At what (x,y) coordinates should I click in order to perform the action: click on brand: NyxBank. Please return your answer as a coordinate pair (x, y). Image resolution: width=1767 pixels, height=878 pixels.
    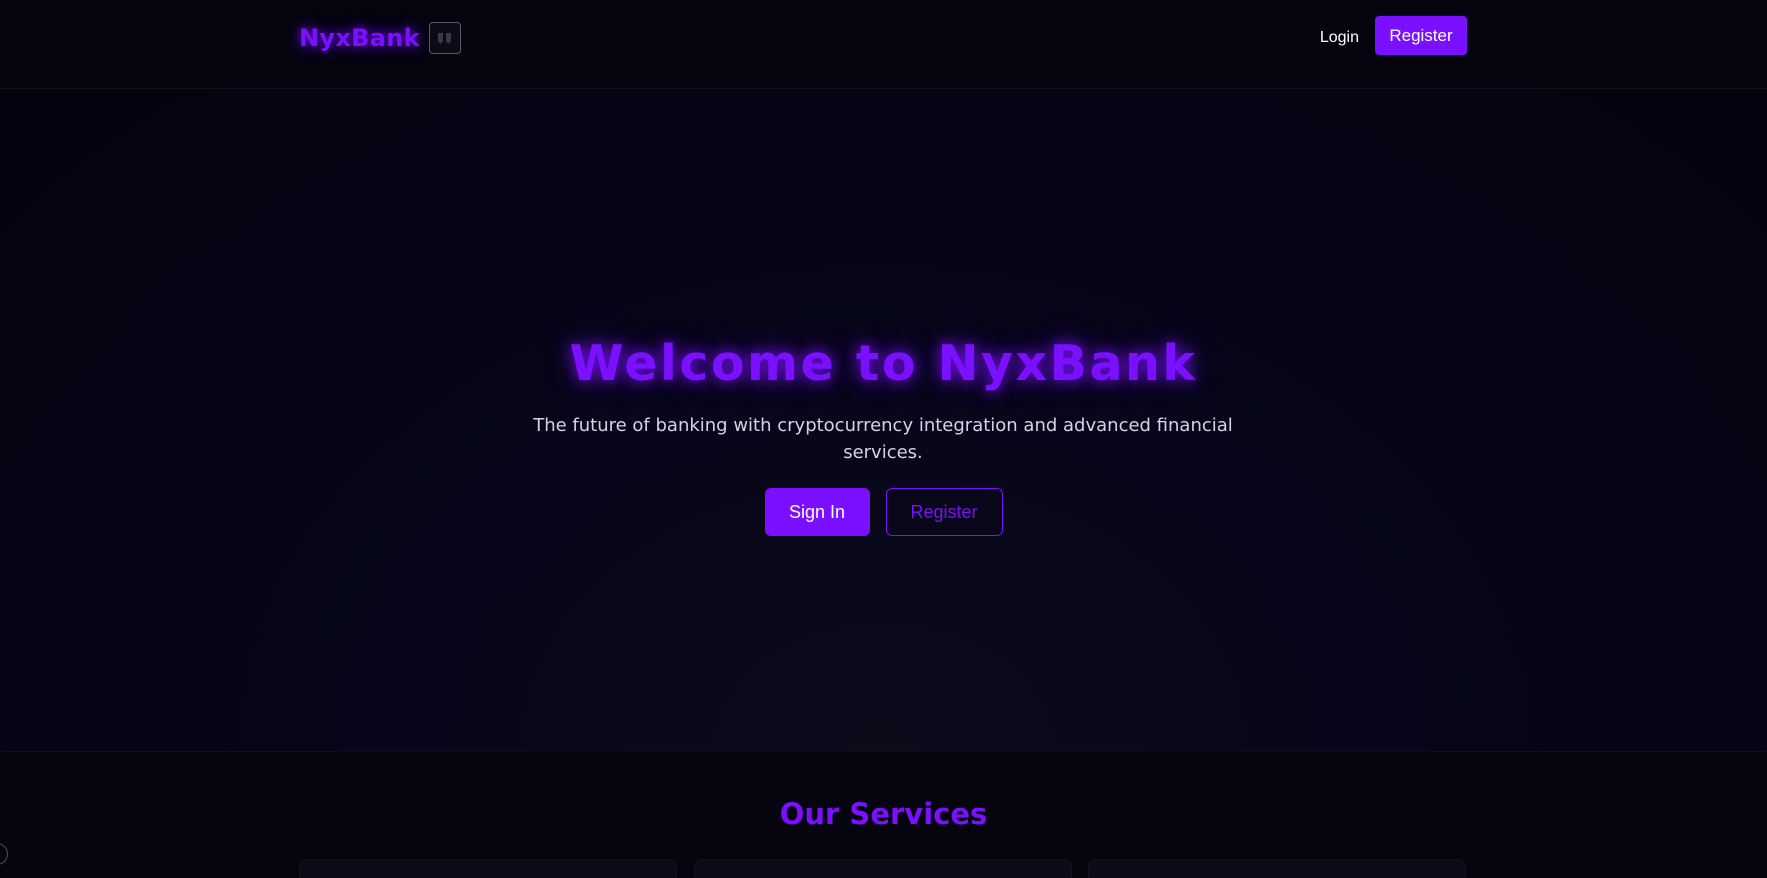
    Looking at the image, I should click on (380, 38).